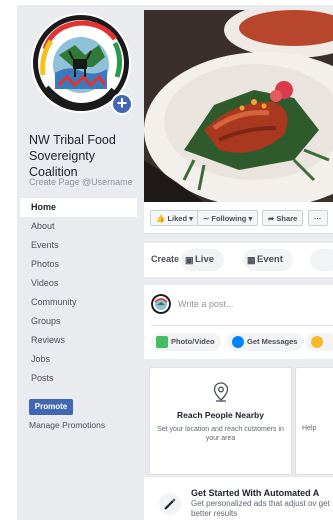 The image size is (333, 520). What do you see at coordinates (220, 415) in the screenshot?
I see `card-title: Reach People Nearby` at bounding box center [220, 415].